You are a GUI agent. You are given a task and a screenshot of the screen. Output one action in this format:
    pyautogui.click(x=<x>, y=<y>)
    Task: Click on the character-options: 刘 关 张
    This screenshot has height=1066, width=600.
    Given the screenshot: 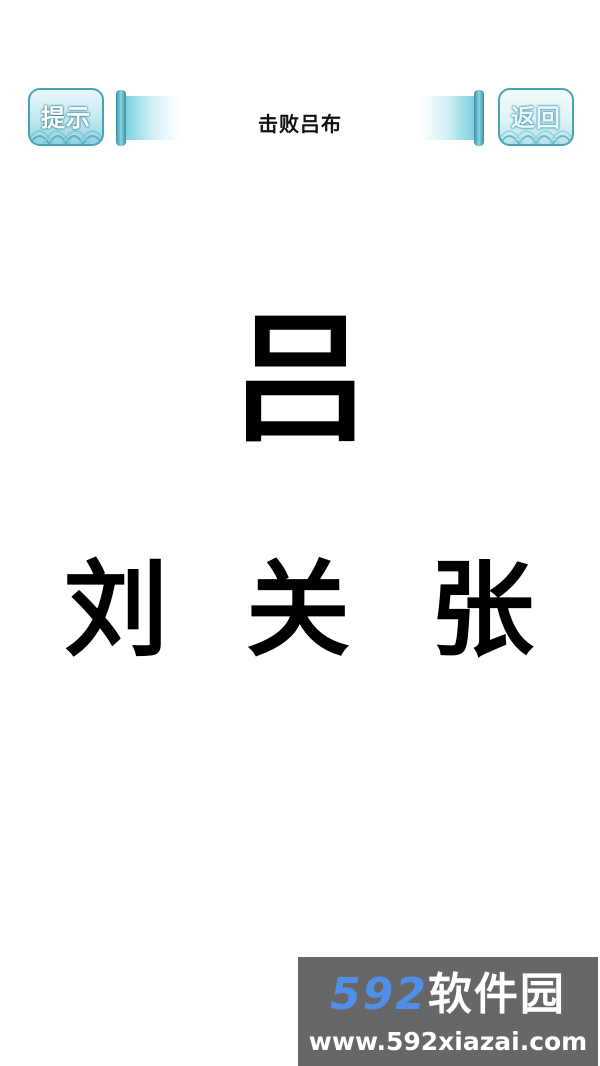 What is the action you would take?
    pyautogui.click(x=300, y=610)
    